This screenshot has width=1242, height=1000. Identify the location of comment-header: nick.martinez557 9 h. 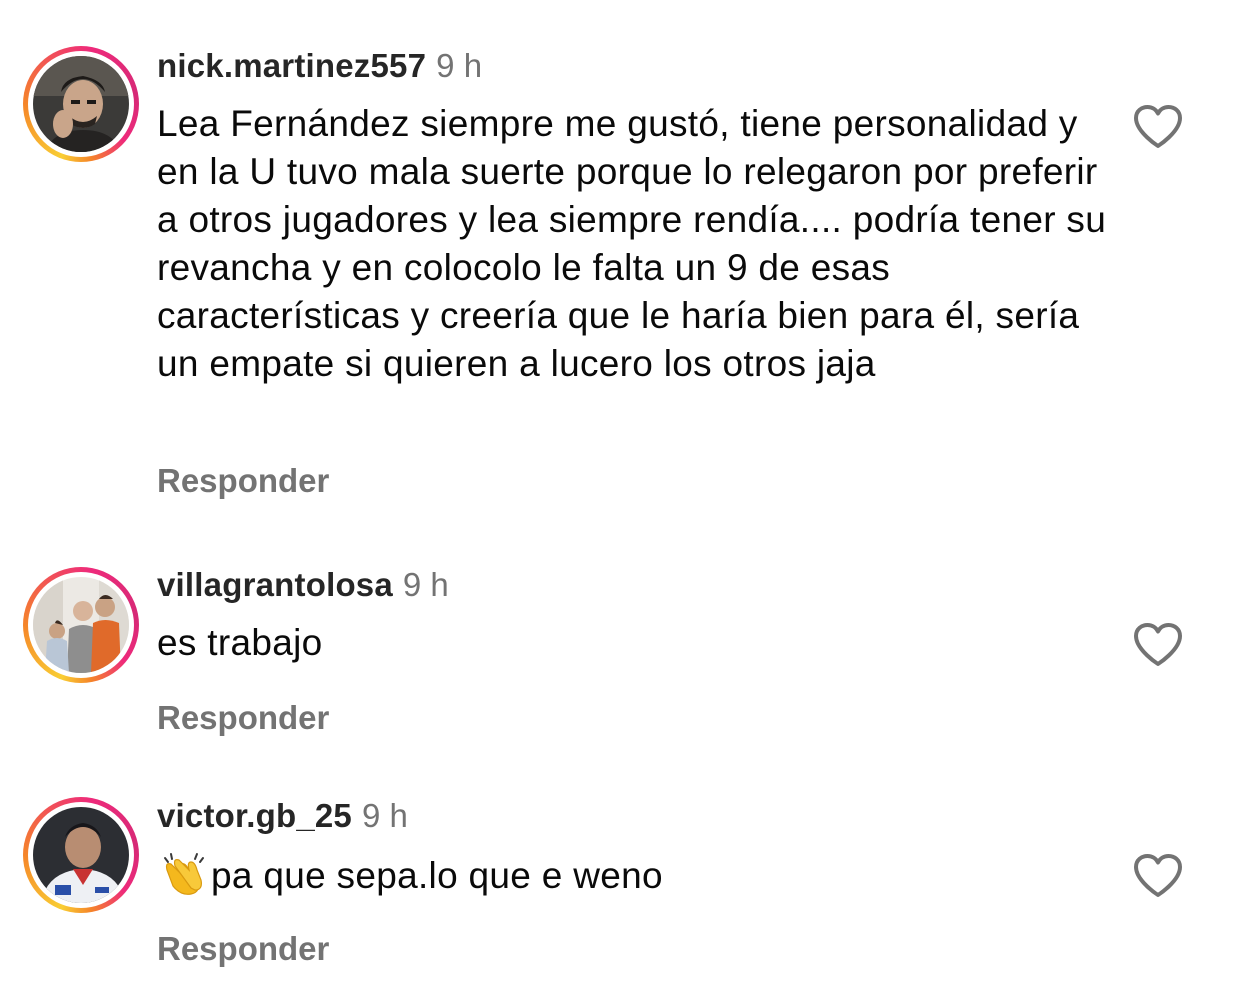
(319, 66).